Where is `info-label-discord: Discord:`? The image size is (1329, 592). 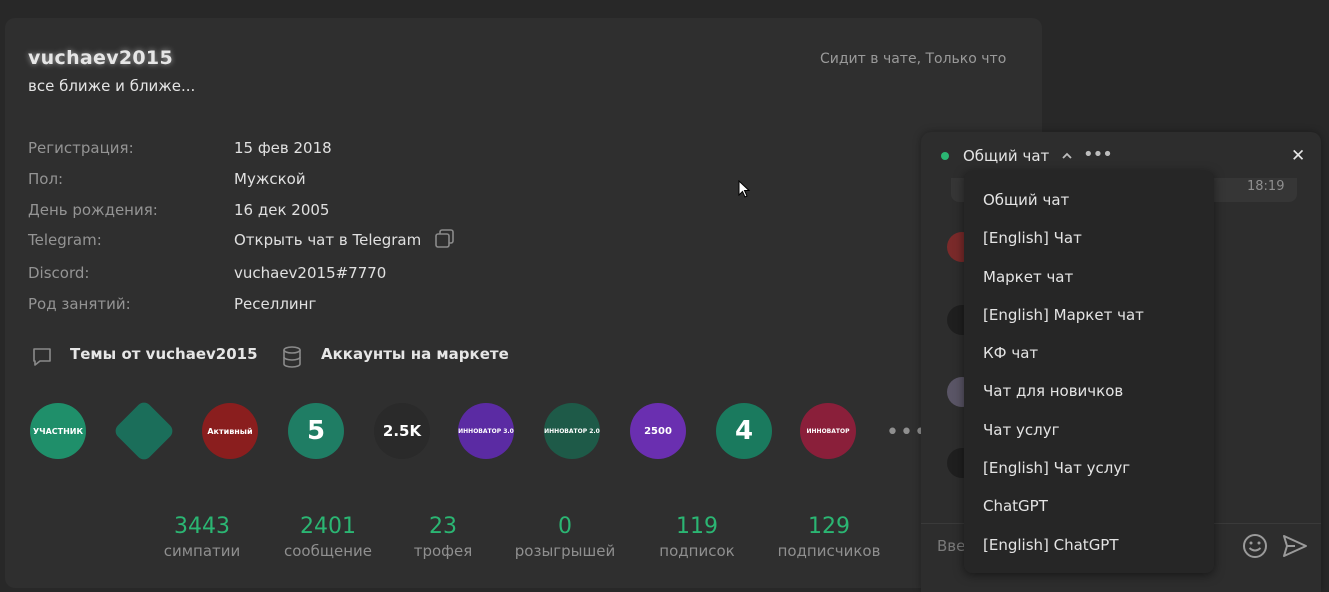 info-label-discord: Discord: is located at coordinates (59, 273).